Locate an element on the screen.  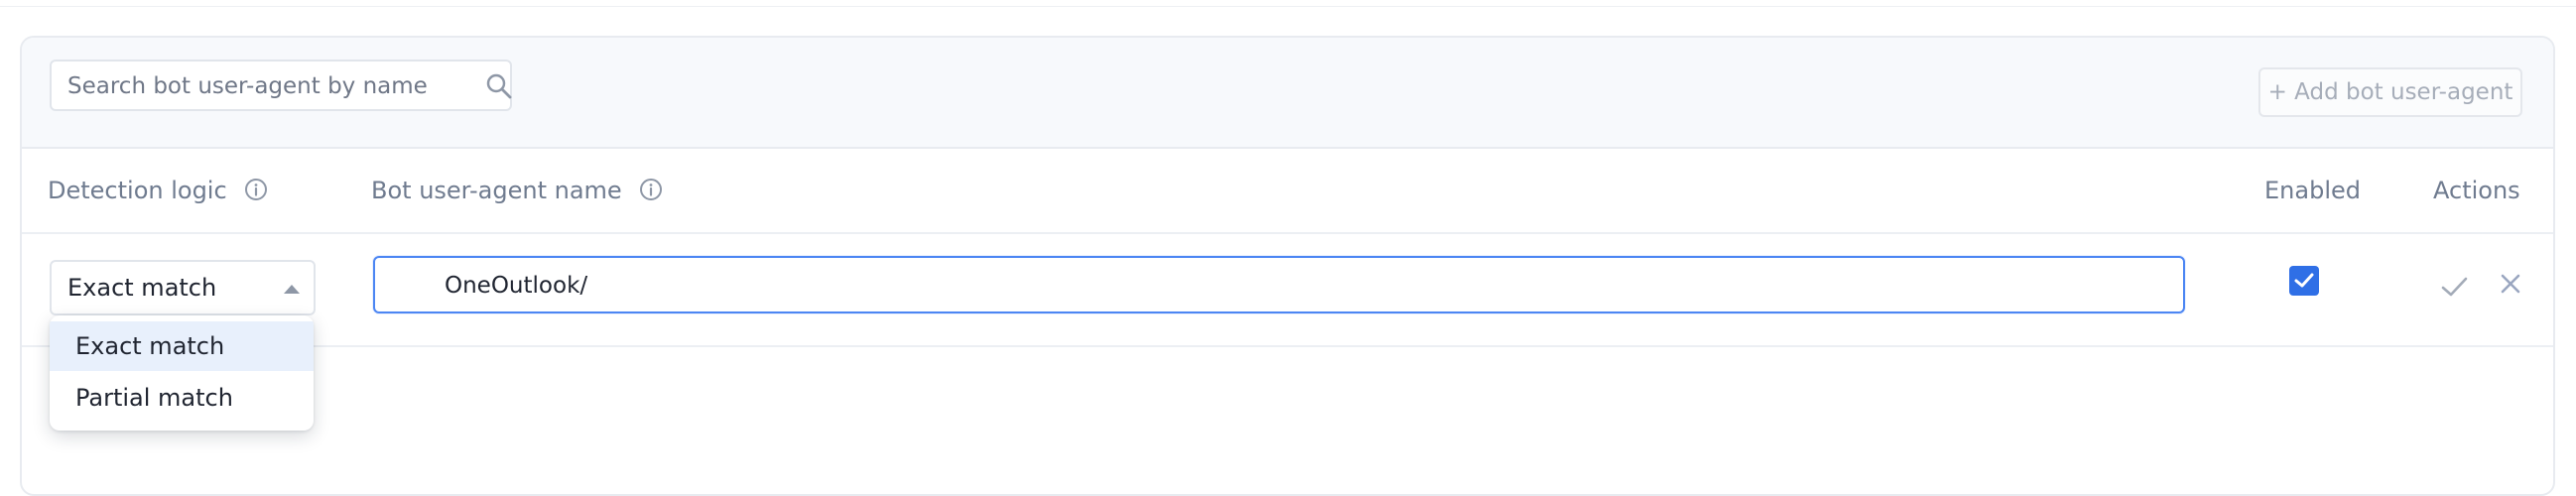
detection-logic-select: Exact match is located at coordinates (183, 287).